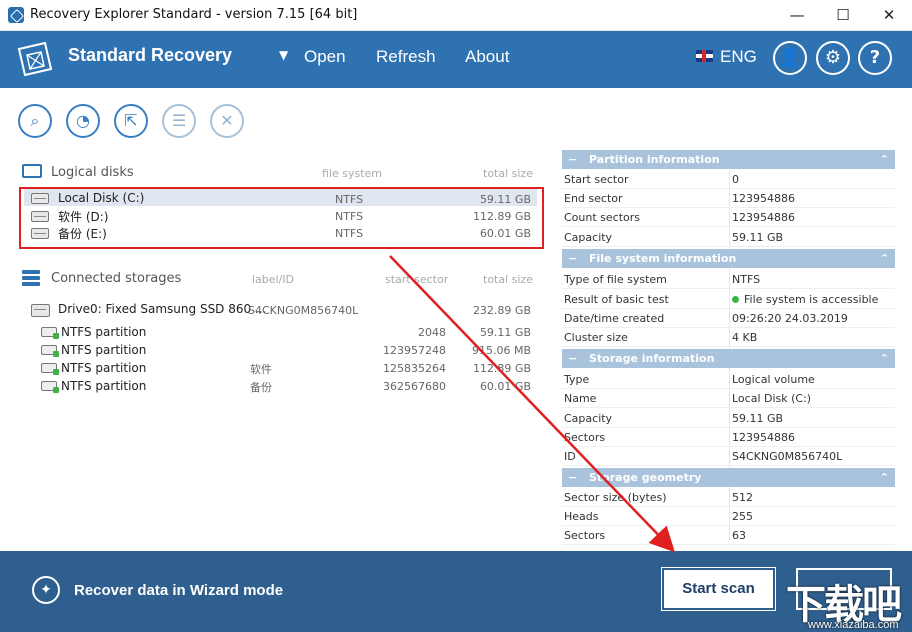 This screenshot has width=912, height=632. Describe the element at coordinates (178, 590) in the screenshot. I see `wizard-mode-link: Recover data in Wizard mode` at that location.